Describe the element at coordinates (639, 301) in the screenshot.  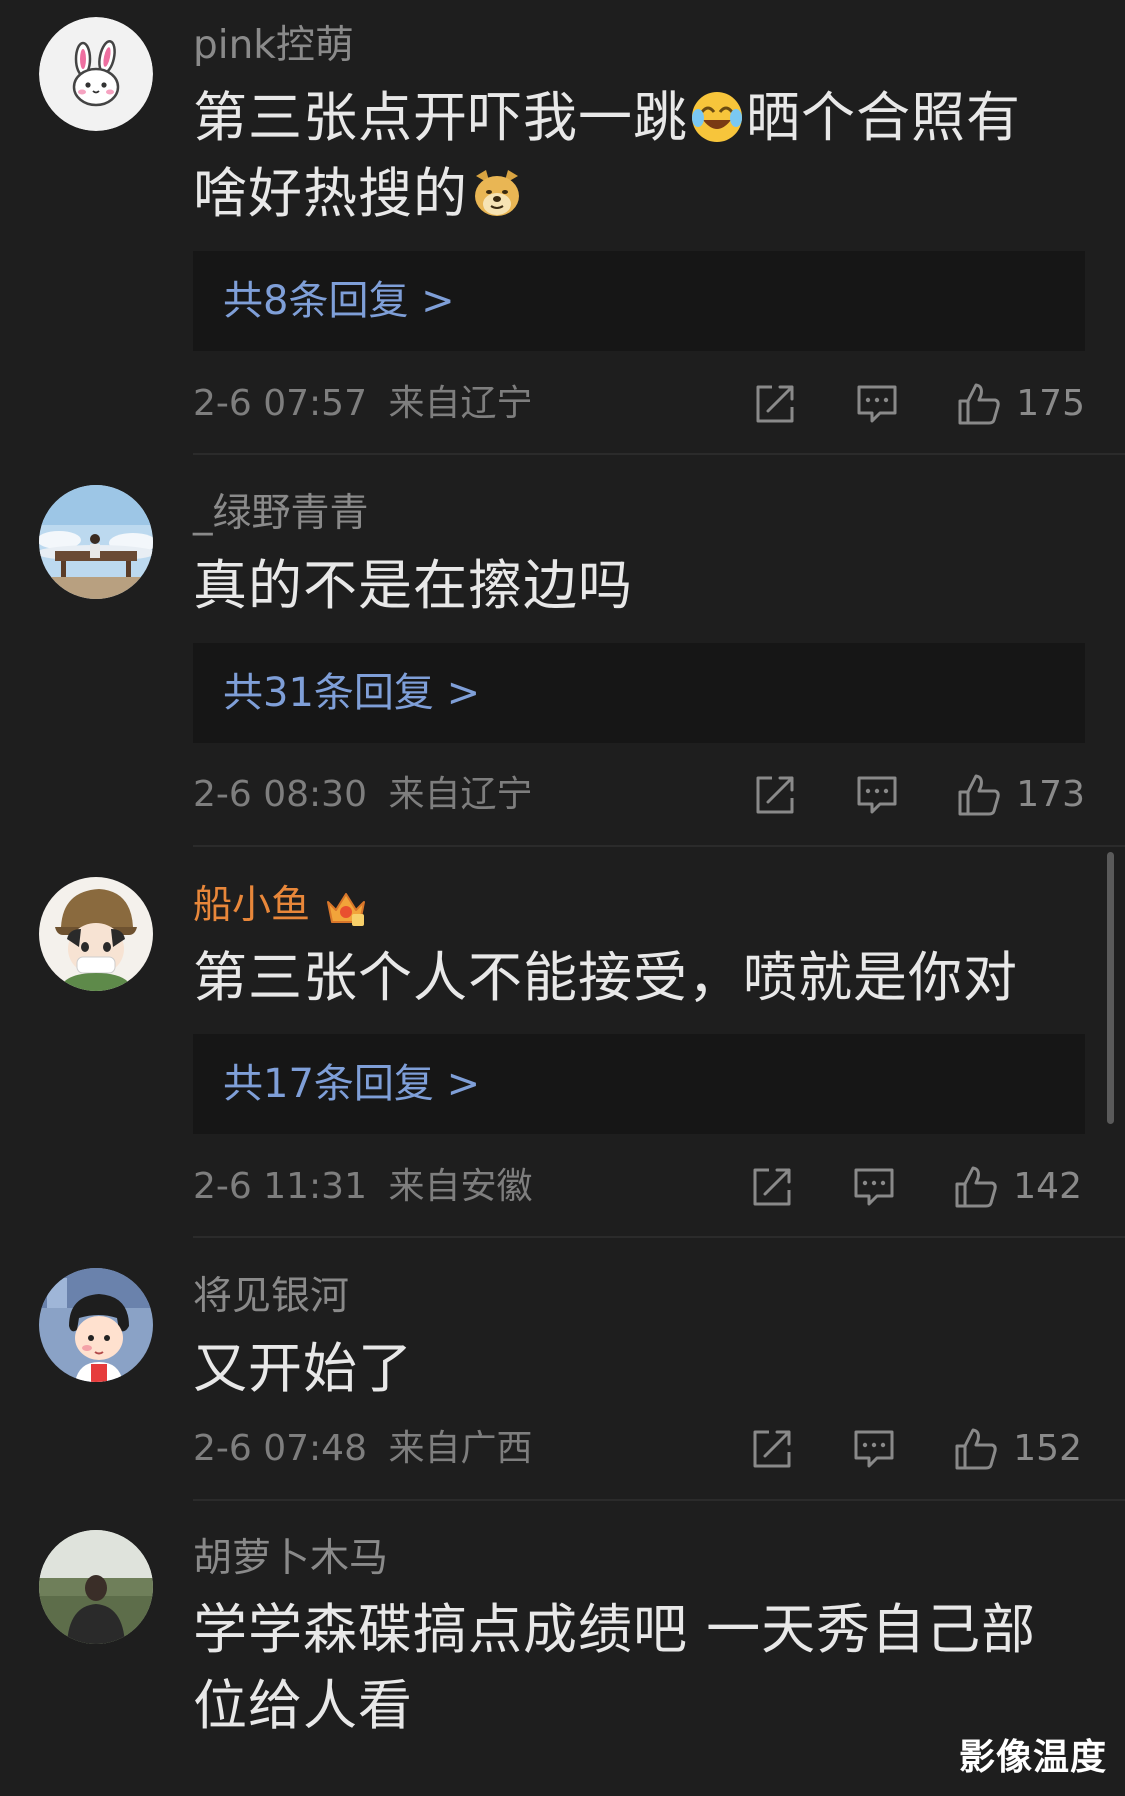
I see `replies-panel: 共8条回复 >` at that location.